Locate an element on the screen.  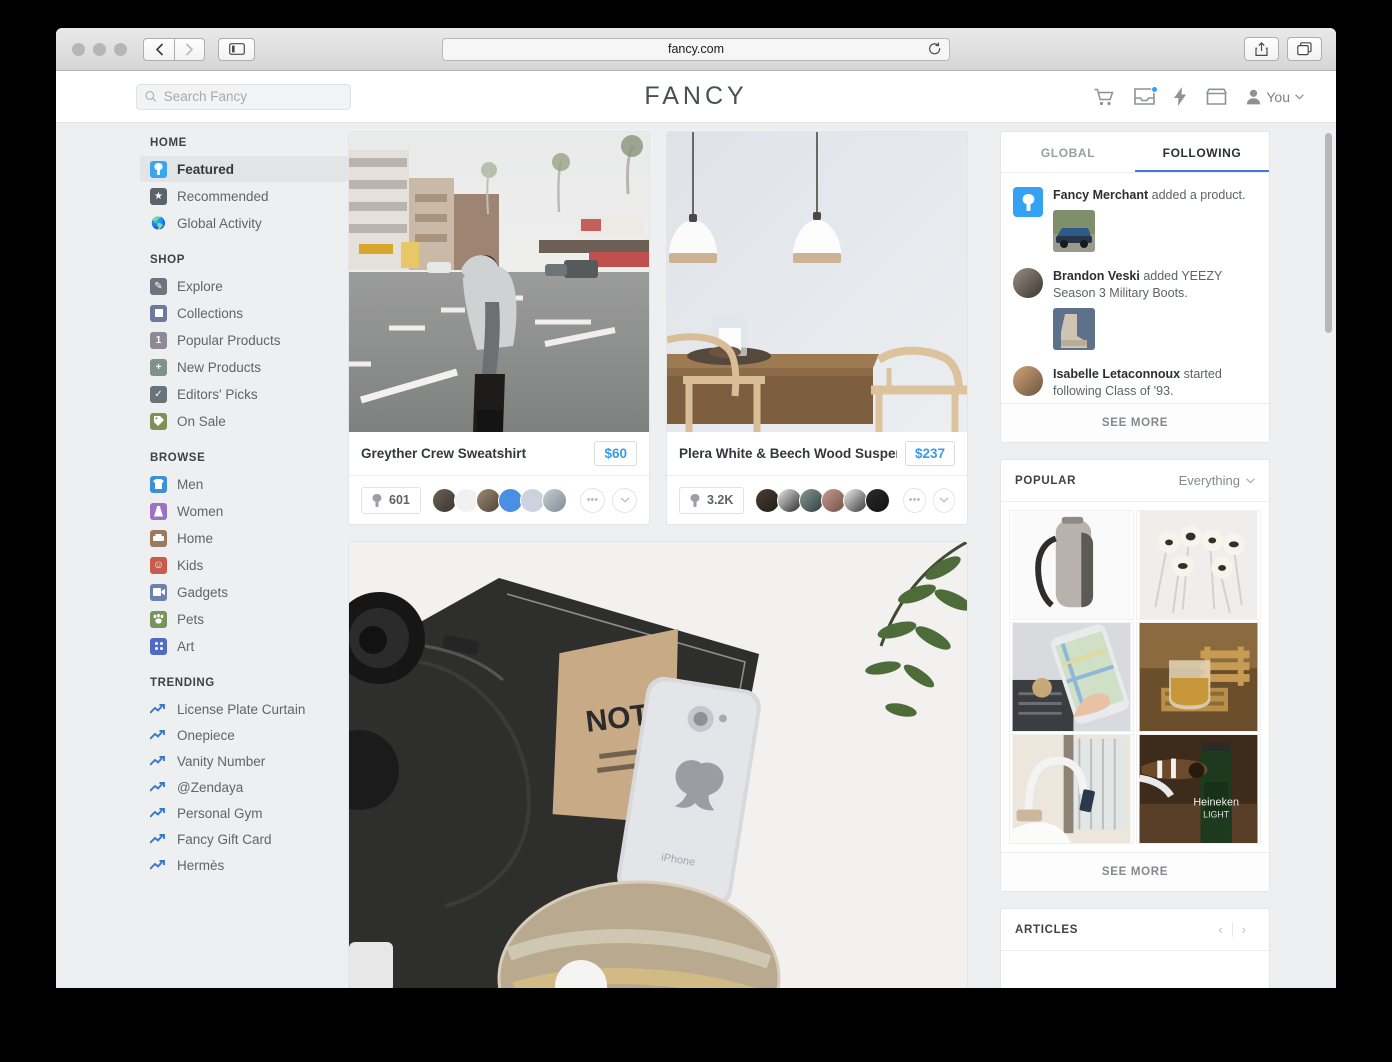
sidebar-item-collections: Collections is located at coordinates (244, 313).